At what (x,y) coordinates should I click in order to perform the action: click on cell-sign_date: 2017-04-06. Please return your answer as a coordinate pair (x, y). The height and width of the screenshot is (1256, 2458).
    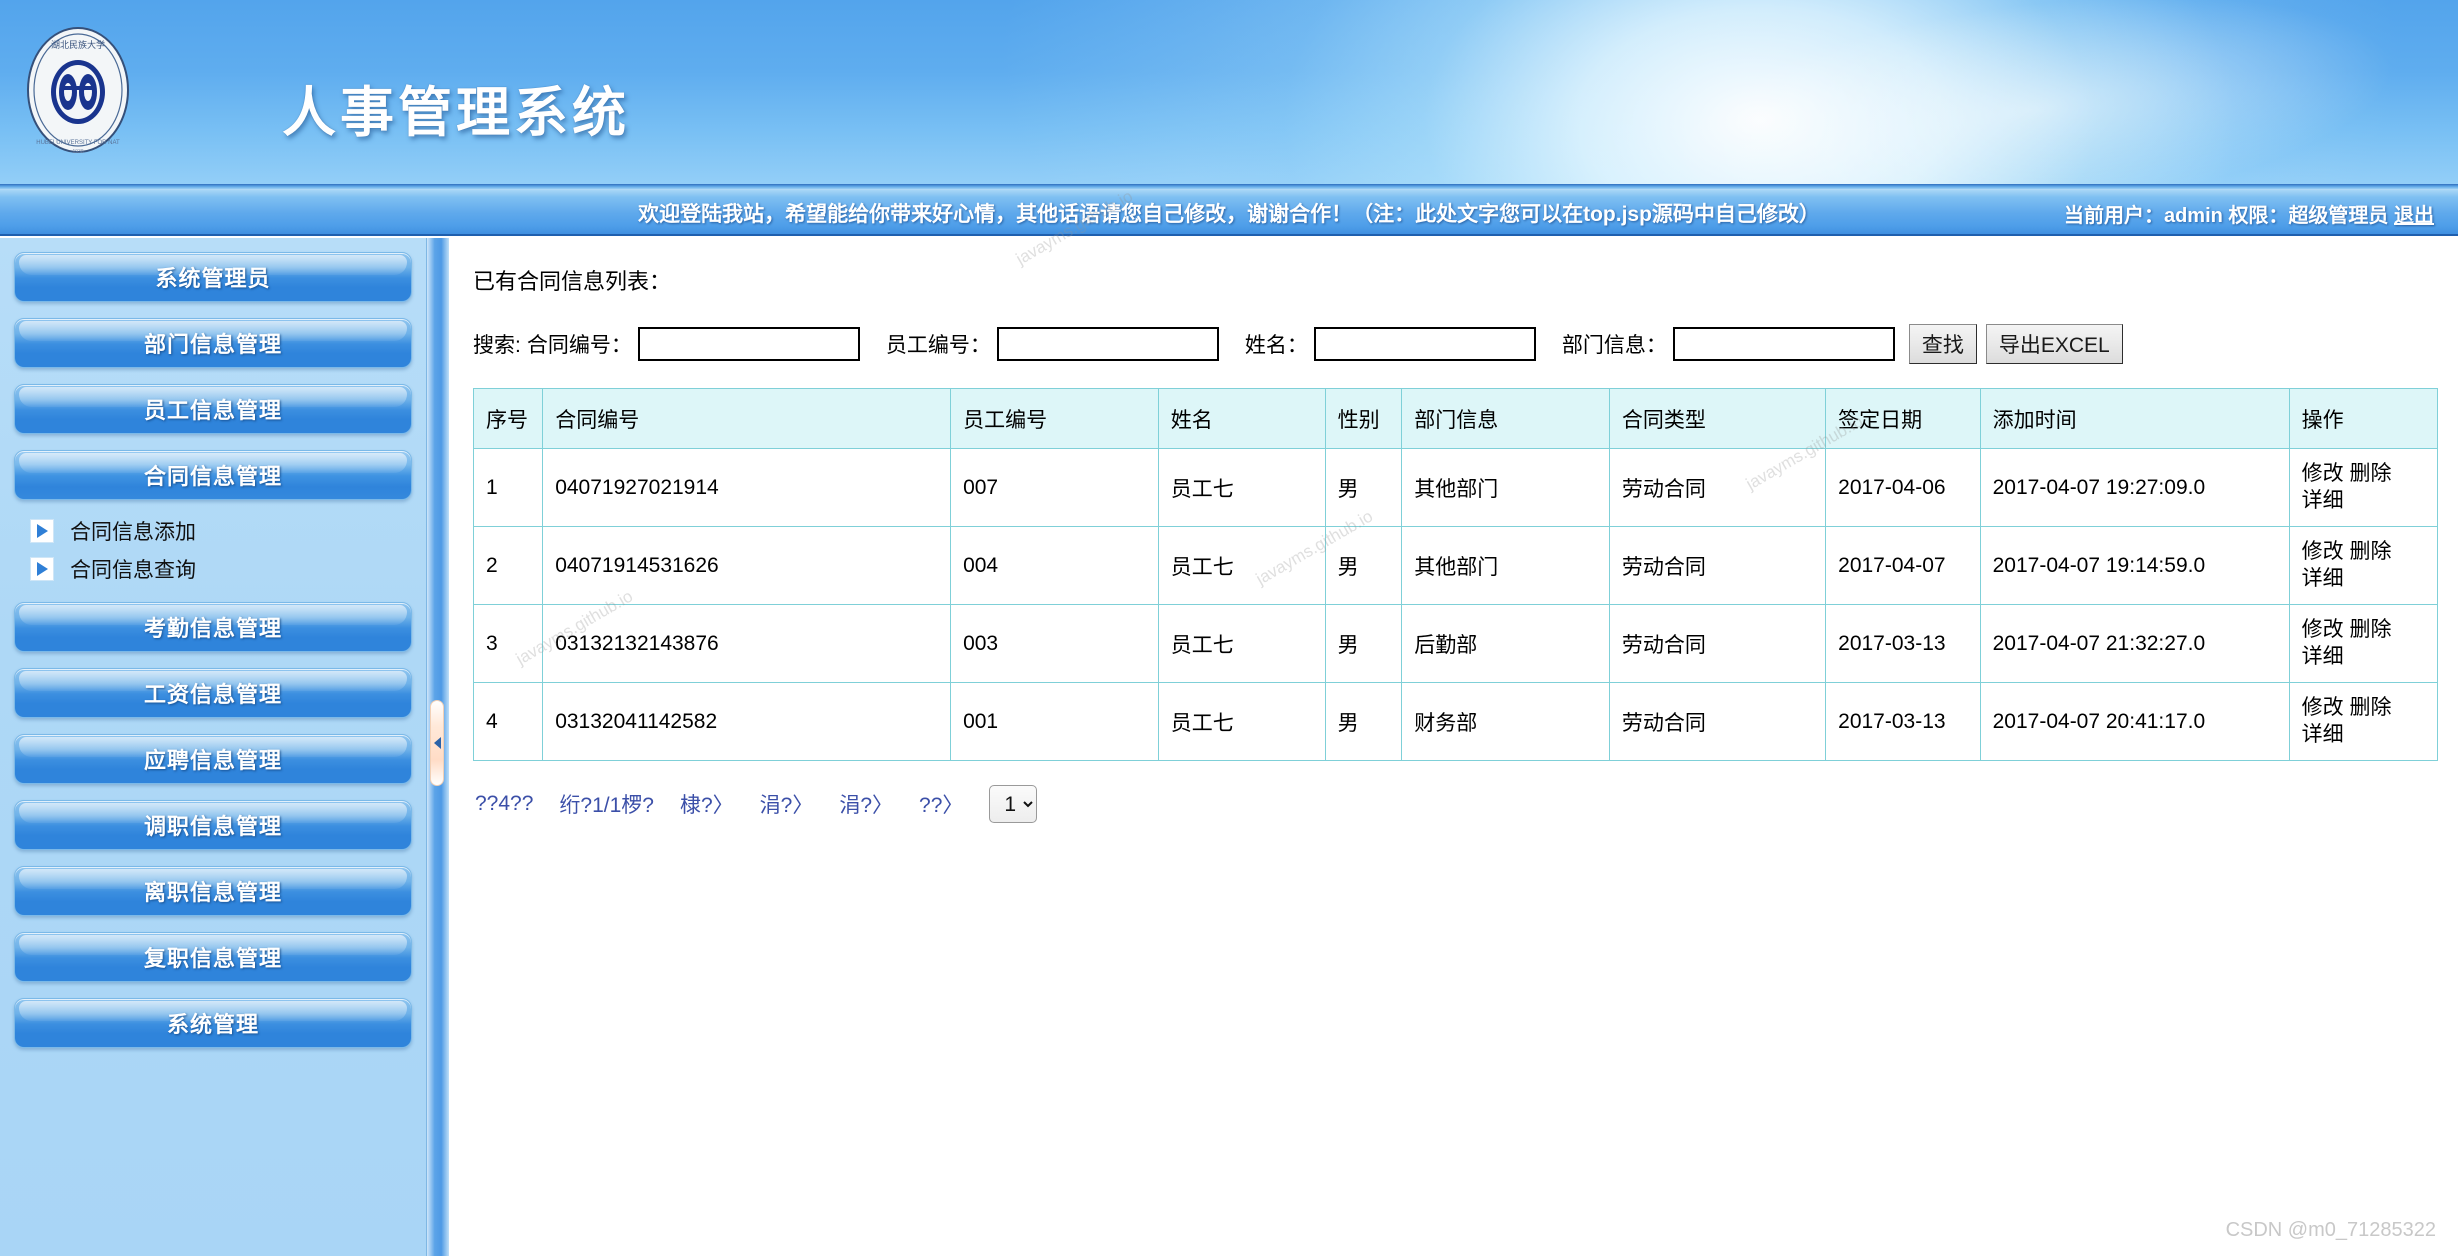
    Looking at the image, I should click on (1903, 487).